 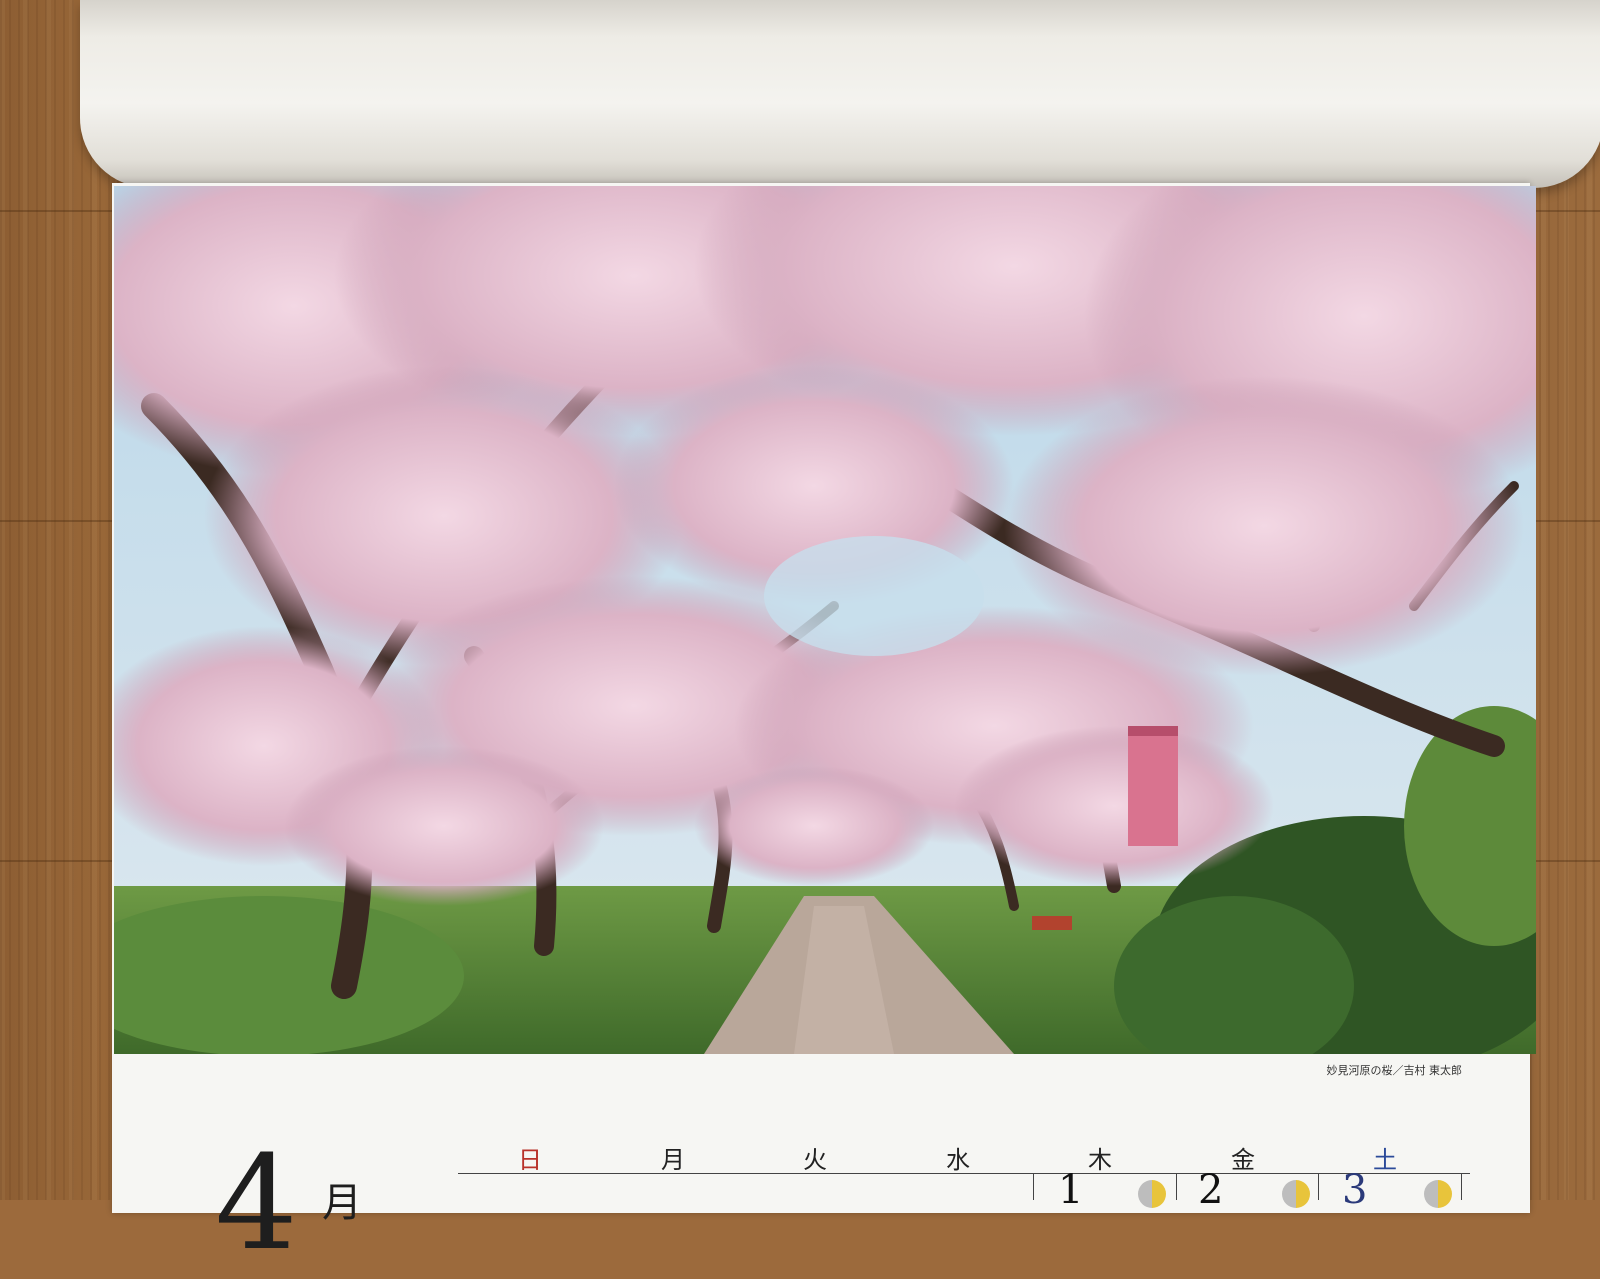 I want to click on date-cell-thu: 1, so click(x=1071, y=1190).